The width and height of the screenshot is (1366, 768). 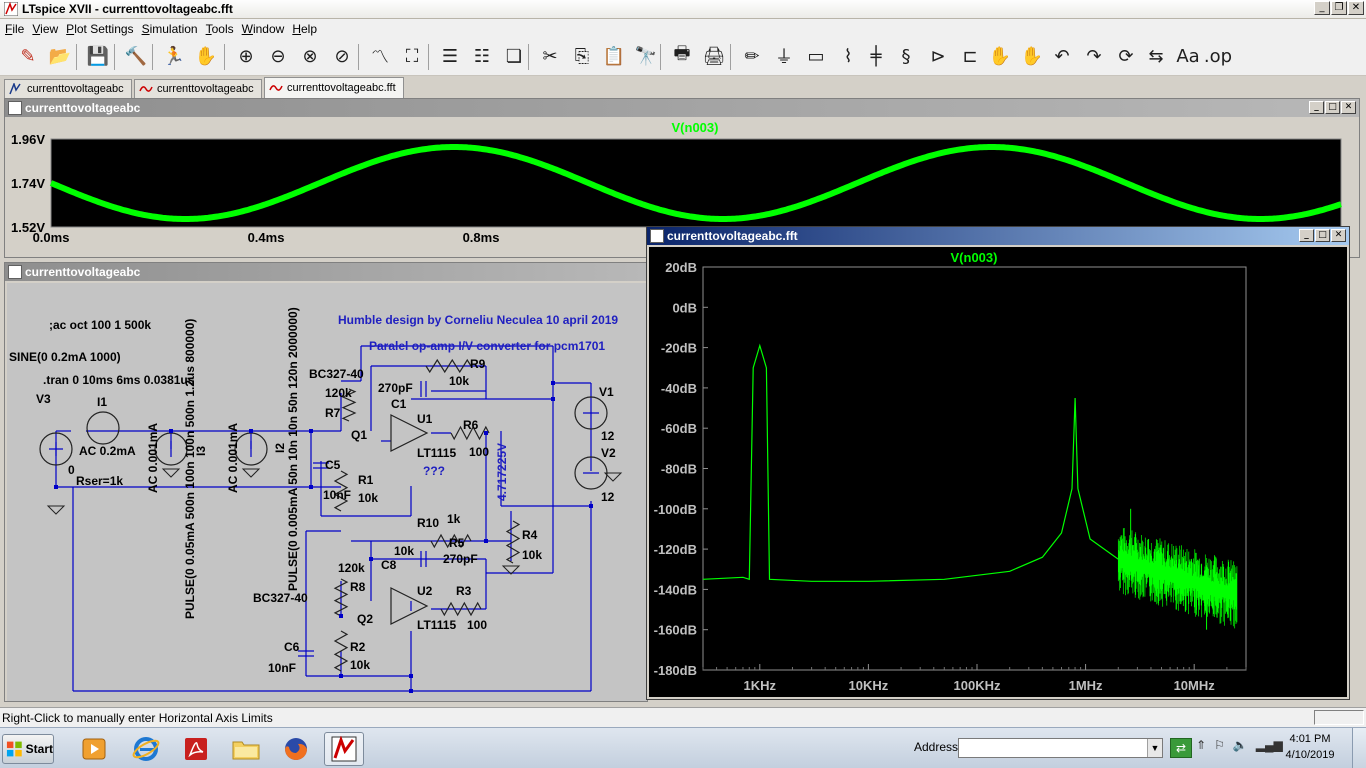 What do you see at coordinates (336, 374) in the screenshot?
I see `schematic-label: BC327-40` at bounding box center [336, 374].